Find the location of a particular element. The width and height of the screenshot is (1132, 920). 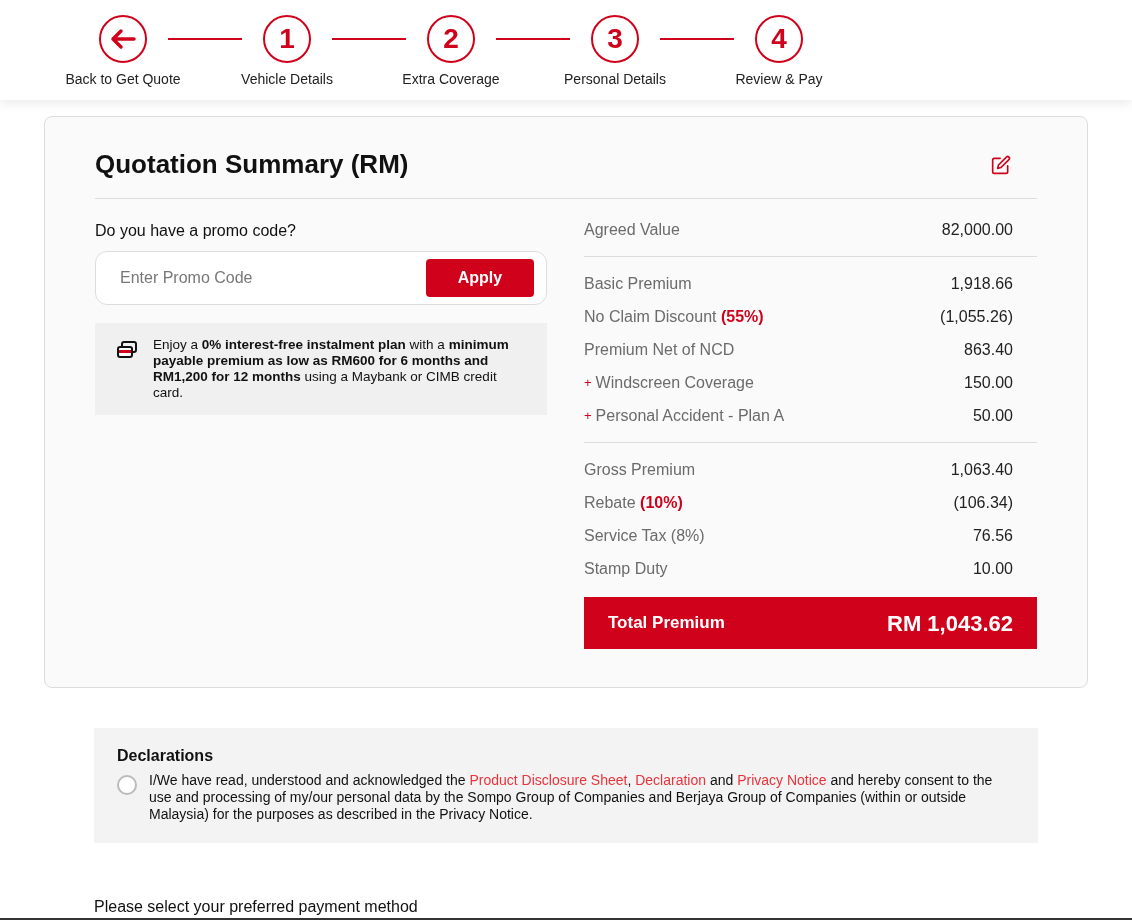

summary-label: Basic Premium is located at coordinates (638, 283).